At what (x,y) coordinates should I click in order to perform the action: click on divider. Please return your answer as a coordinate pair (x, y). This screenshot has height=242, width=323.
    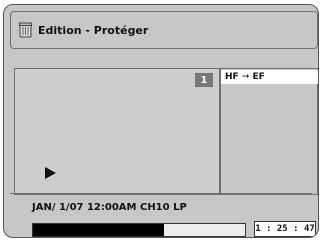
    Looking at the image, I should click on (161, 193).